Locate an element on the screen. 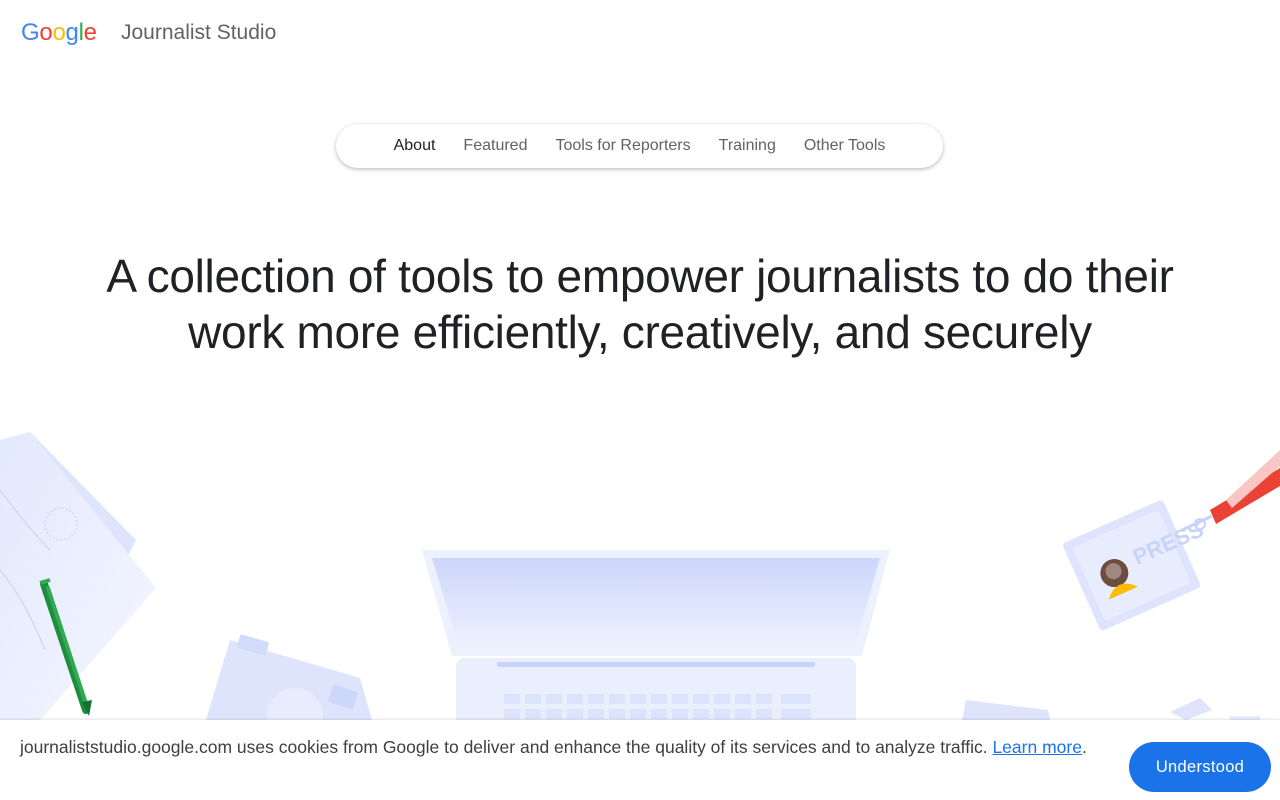 The image size is (1280, 800). camera-icon is located at coordinates (289, 677).